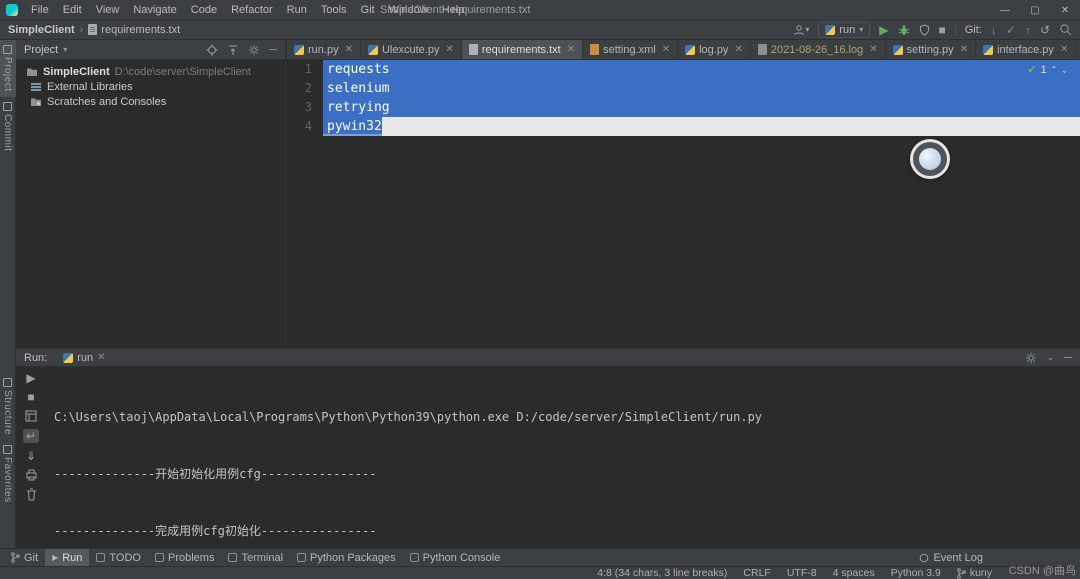 The image size is (1080, 579). Describe the element at coordinates (801, 30) in the screenshot. I see `user-account-icon: ▾` at that location.